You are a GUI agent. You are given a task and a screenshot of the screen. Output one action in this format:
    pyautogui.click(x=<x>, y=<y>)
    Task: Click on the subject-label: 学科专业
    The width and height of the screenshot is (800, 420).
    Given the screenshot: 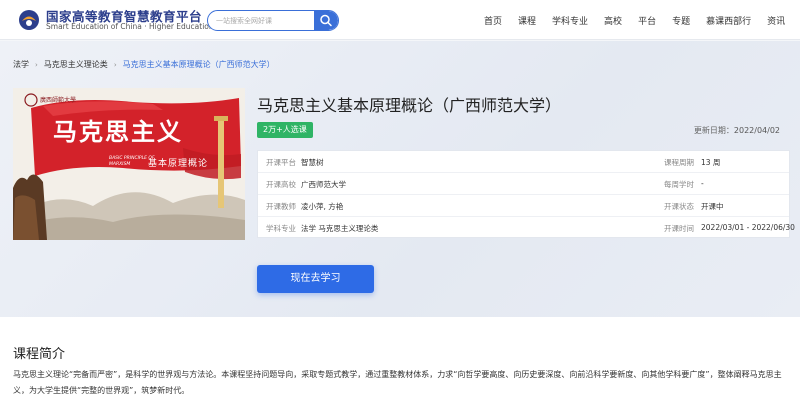 What is the action you would take?
    pyautogui.click(x=281, y=228)
    